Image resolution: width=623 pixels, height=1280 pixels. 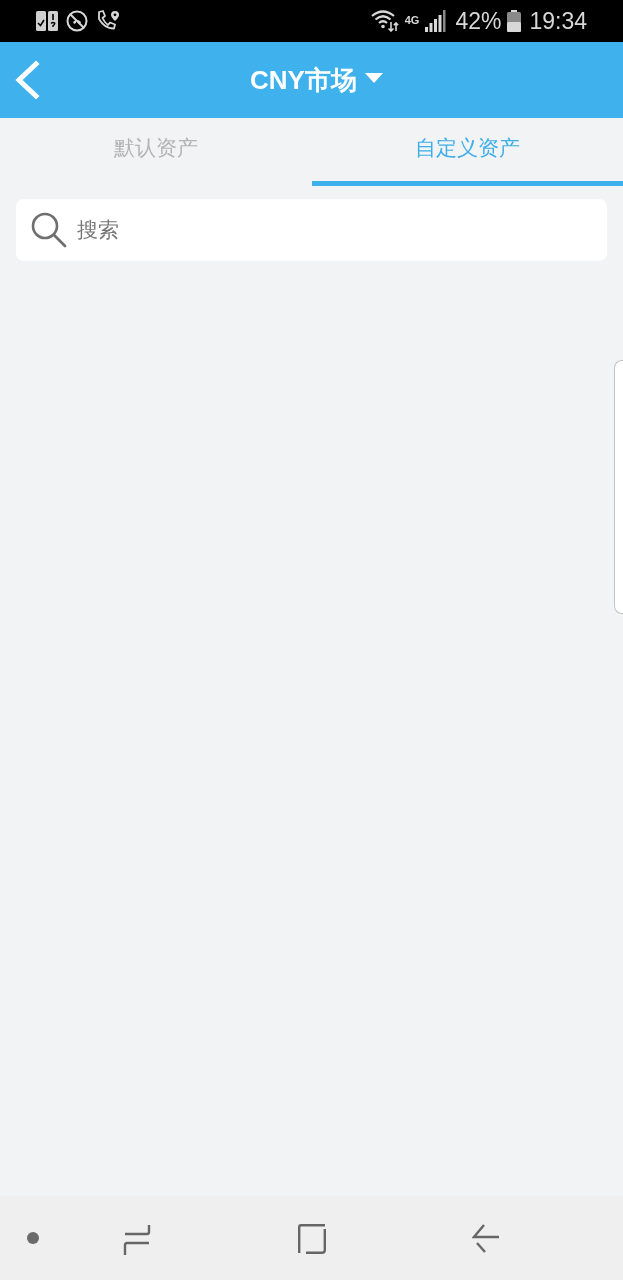 I want to click on market-dropdown: CNY市场, so click(x=316, y=80).